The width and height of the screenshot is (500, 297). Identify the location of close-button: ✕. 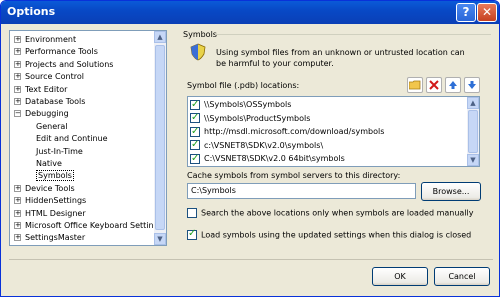
(487, 12).